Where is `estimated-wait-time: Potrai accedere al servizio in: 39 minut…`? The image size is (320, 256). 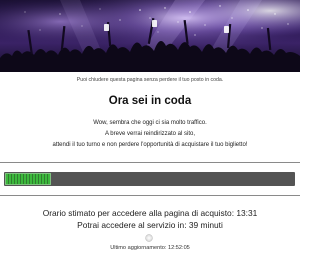
estimated-wait-time: Potrai accedere al servizio in: 39 minut… is located at coordinates (150, 225).